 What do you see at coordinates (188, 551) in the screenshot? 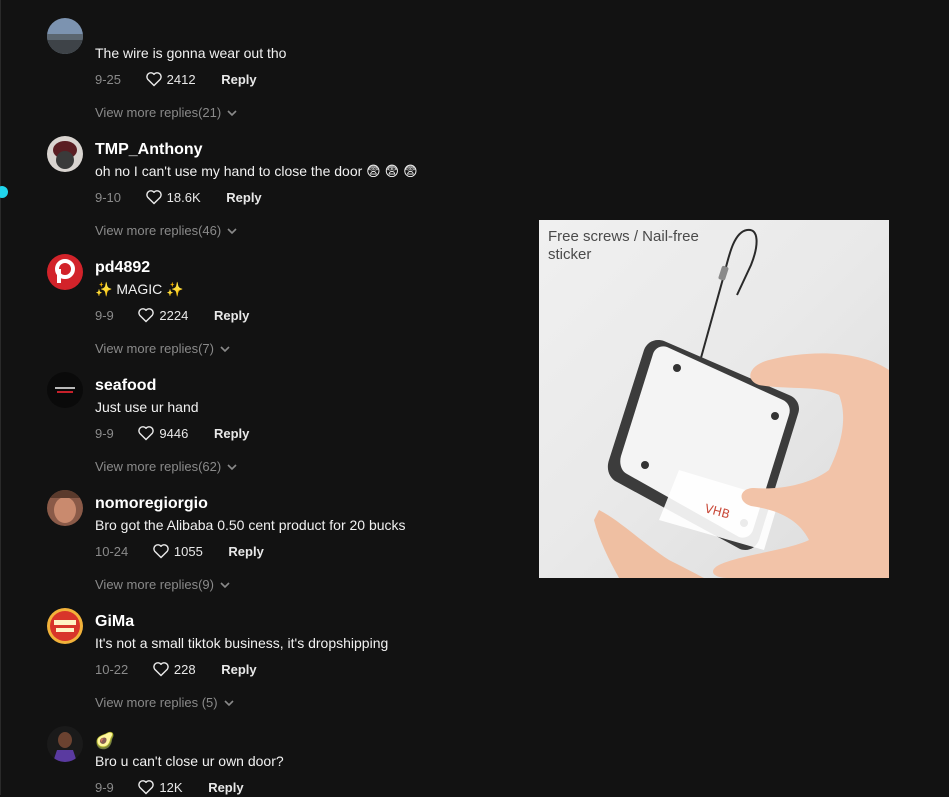
I see `like-count: 1055` at bounding box center [188, 551].